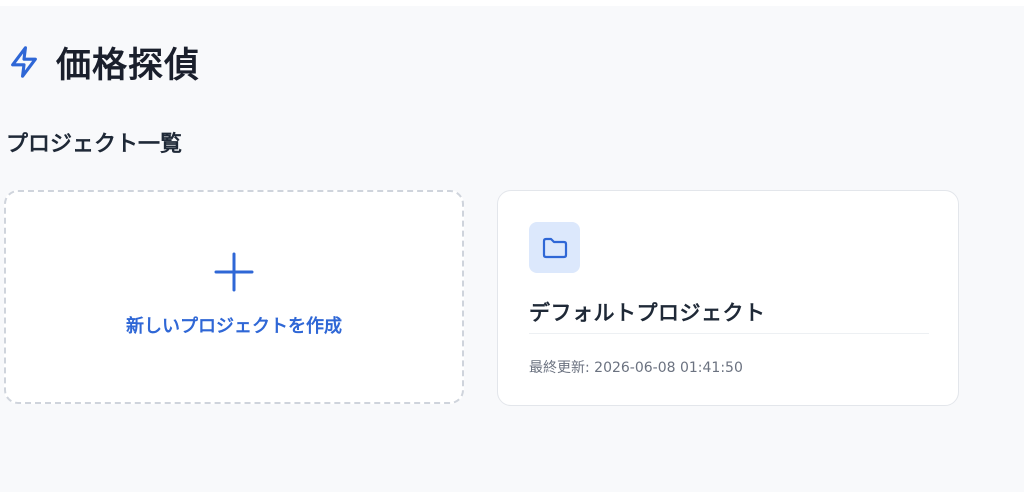  What do you see at coordinates (636, 368) in the screenshot?
I see `last-updated: 最終更新: 2026-06-08 01:41:50` at bounding box center [636, 368].